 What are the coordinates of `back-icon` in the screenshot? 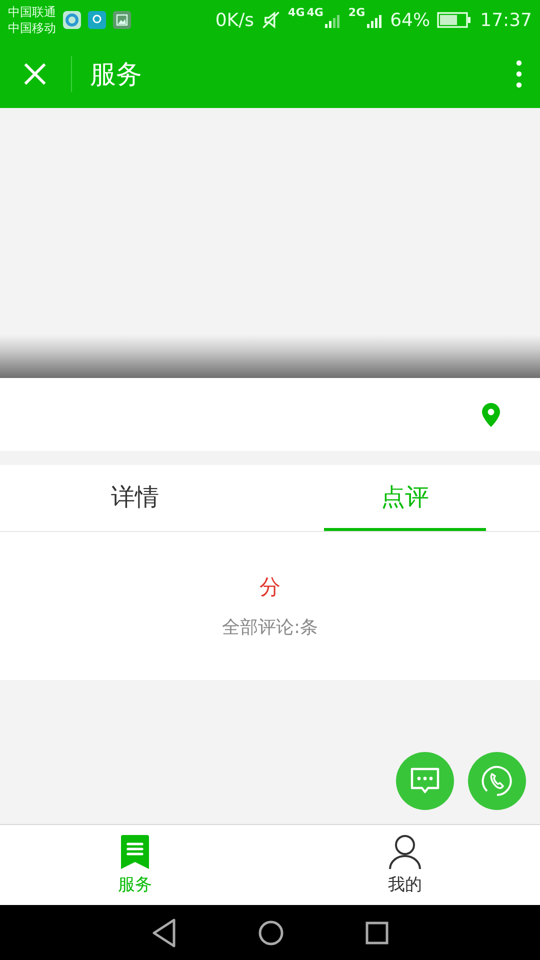 It's located at (163, 933).